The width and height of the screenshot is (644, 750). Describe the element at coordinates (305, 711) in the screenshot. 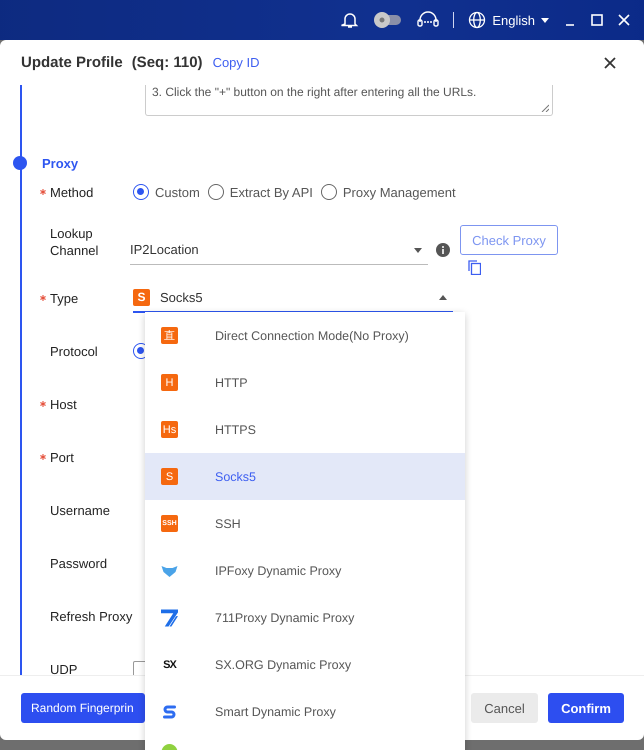

I see `dropdown-option: Smart Dynamic Proxy` at that location.